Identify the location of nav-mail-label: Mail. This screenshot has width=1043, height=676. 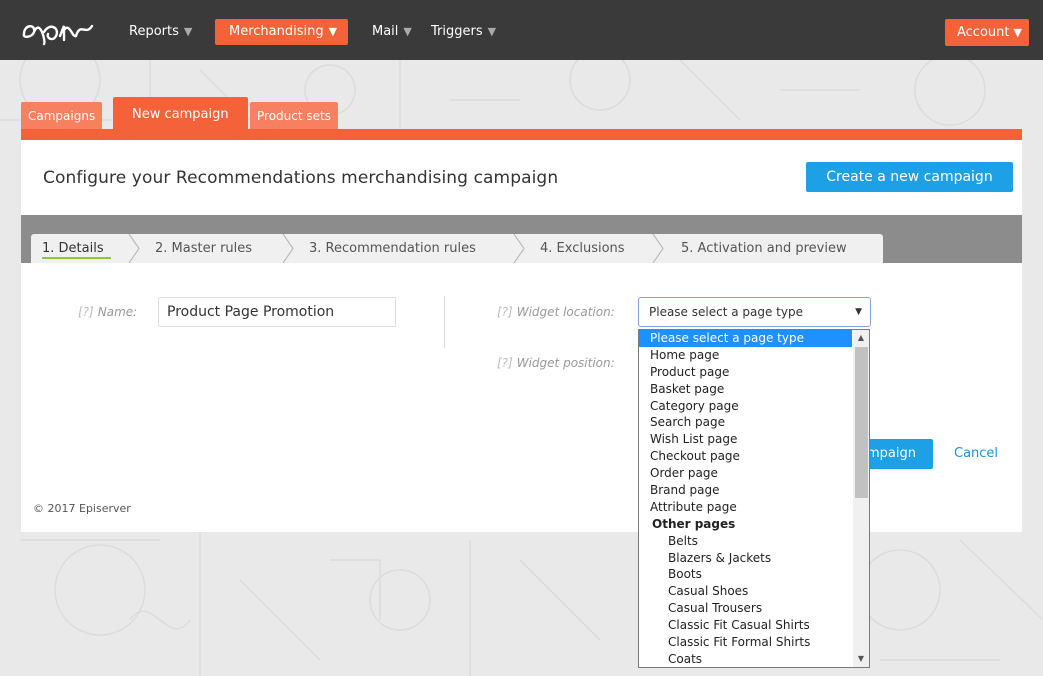
(385, 31).